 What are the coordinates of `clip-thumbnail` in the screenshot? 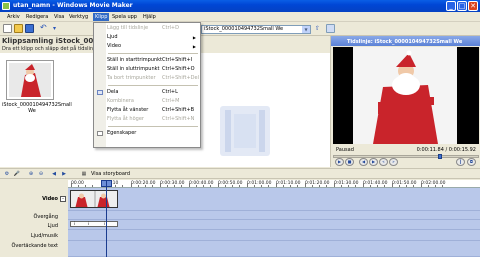 It's located at (30, 80).